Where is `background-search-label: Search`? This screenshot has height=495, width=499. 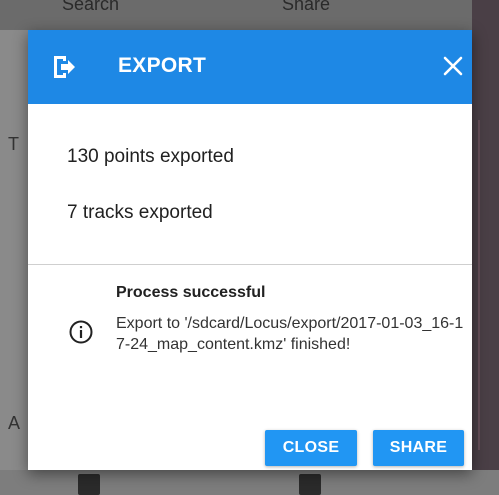
background-search-label: Search is located at coordinates (91, 7).